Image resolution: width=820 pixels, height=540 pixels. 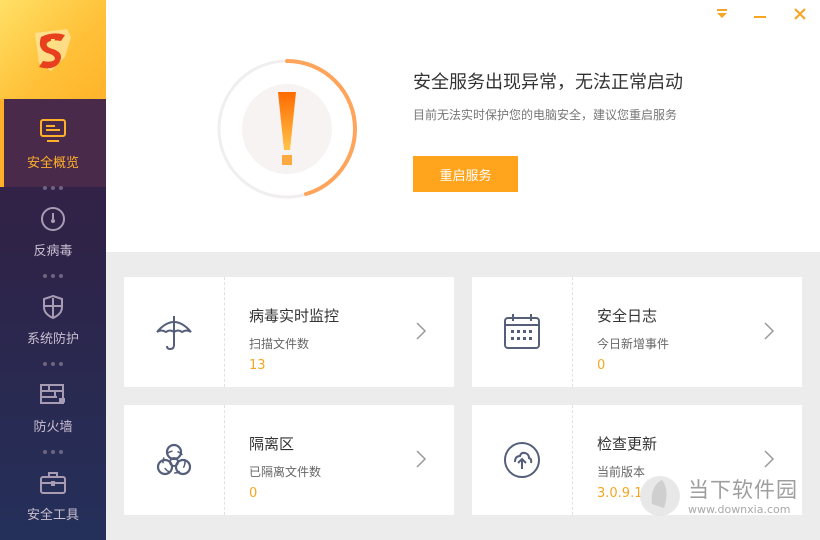 What do you see at coordinates (53, 307) in the screenshot?
I see `shield-icon` at bounding box center [53, 307].